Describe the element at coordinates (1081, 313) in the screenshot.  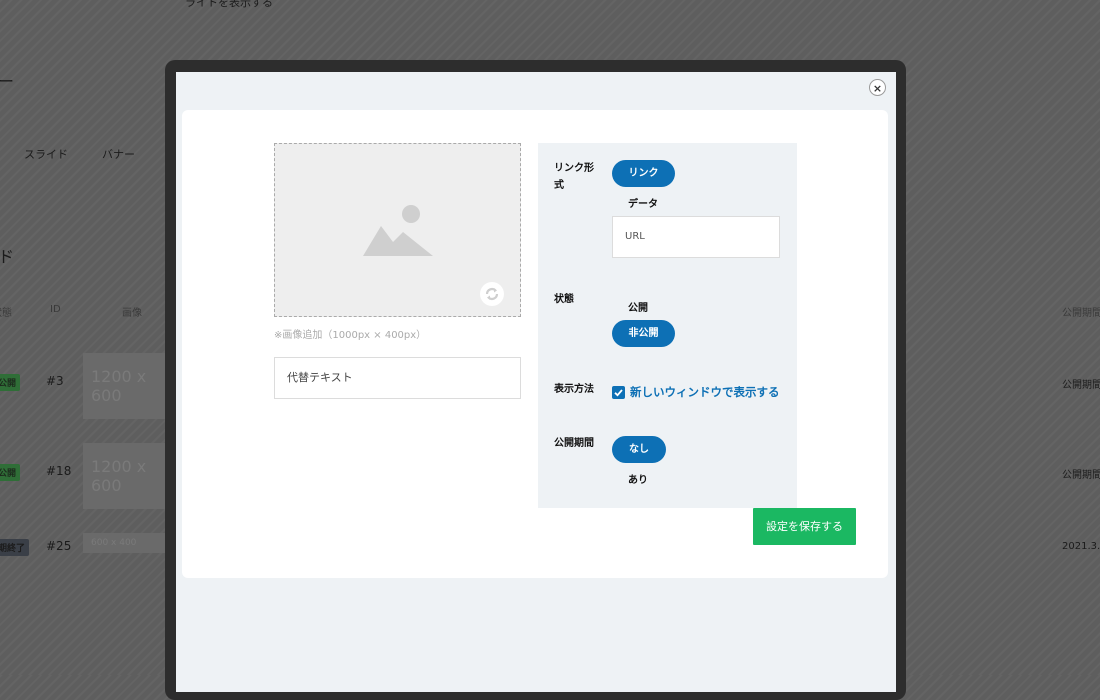
I see `bg-col-period: 公開期間` at that location.